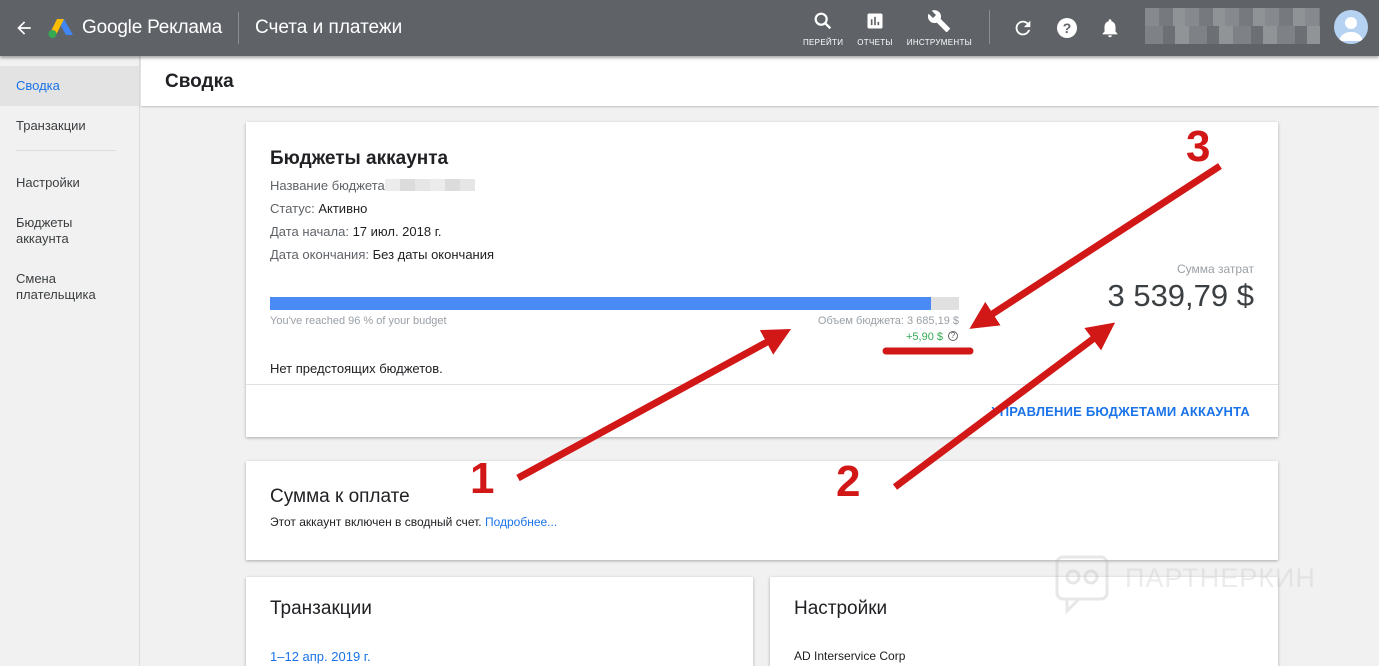 This screenshot has width=1379, height=666. What do you see at coordinates (320, 656) in the screenshot?
I see `transactions-date-range: 1–12 апр. 2019 г.` at bounding box center [320, 656].